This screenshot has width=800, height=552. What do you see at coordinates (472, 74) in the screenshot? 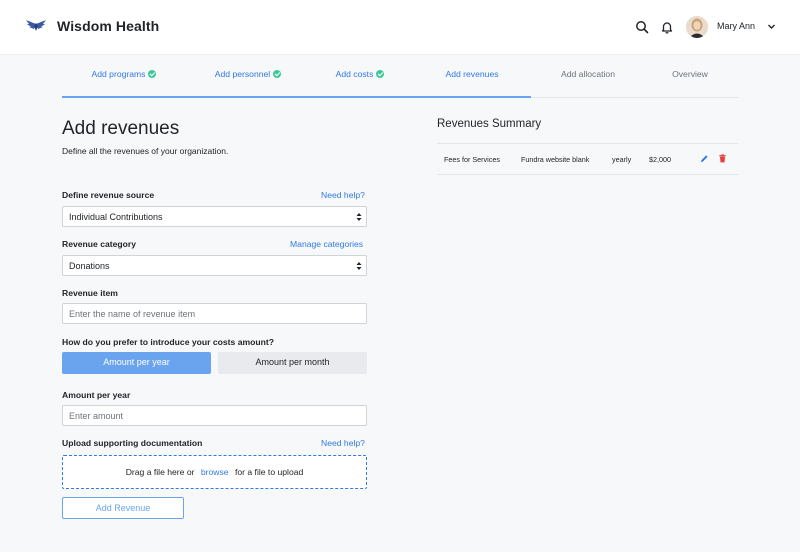
I see `step-label: Add revenues` at bounding box center [472, 74].